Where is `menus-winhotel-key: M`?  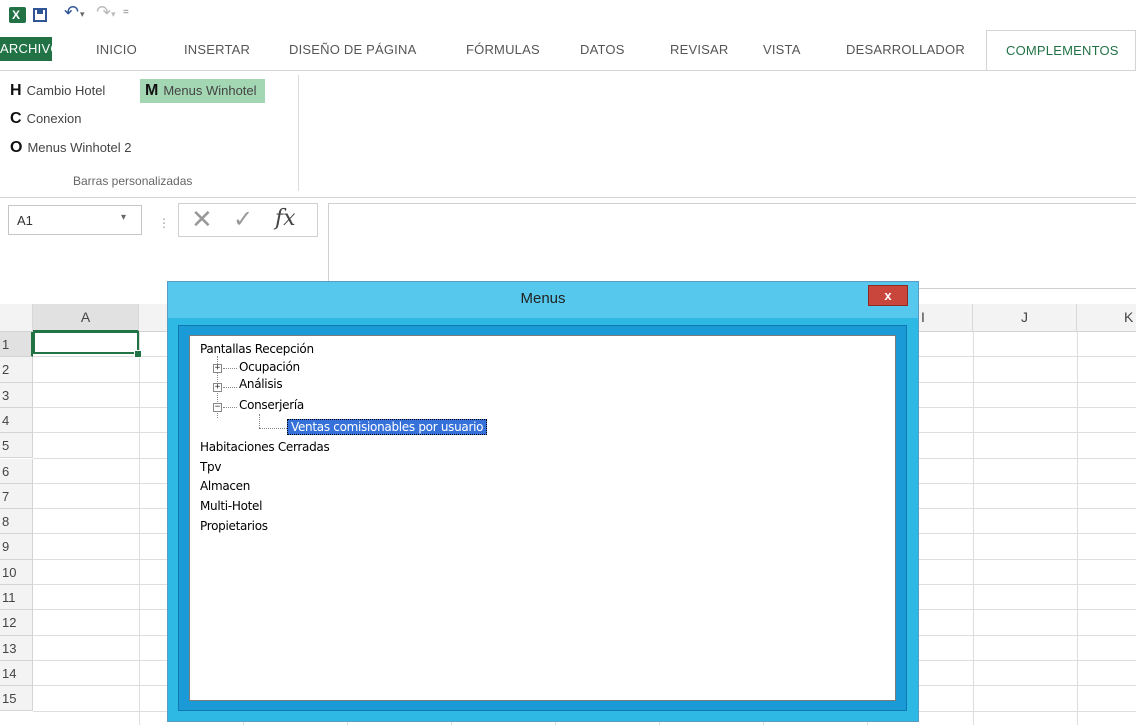 menus-winhotel-key: M is located at coordinates (152, 90).